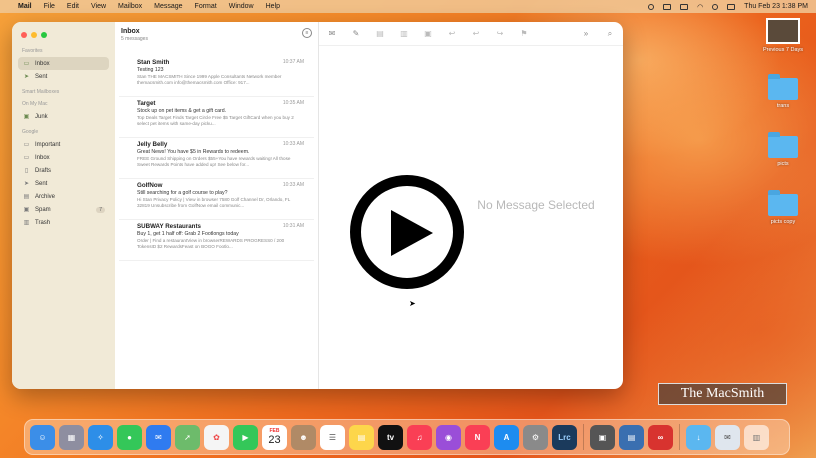 Image resolution: width=816 pixels, height=458 pixels. I want to click on sidebar-item-important: ▭ Important, so click(63, 144).